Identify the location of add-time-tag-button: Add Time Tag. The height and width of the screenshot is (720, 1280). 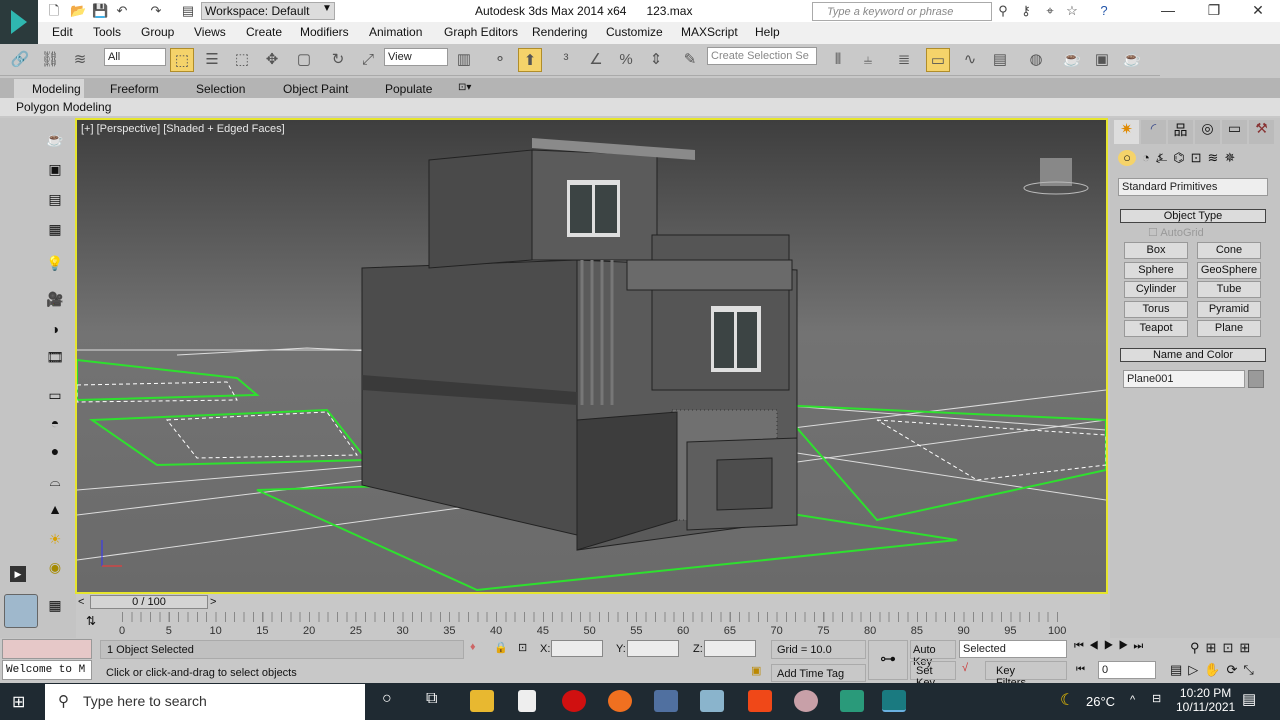
(818, 673).